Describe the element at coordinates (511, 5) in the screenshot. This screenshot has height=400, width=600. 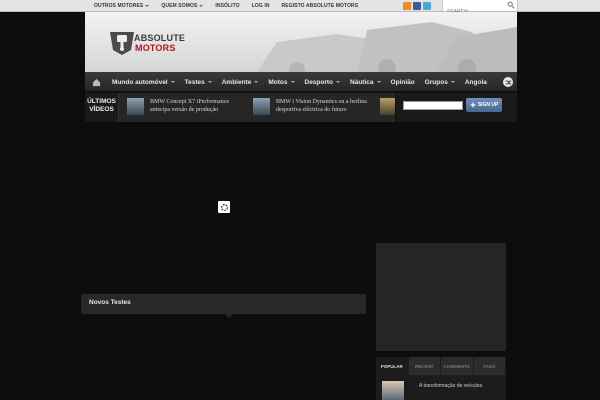
I see `search-icon` at that location.